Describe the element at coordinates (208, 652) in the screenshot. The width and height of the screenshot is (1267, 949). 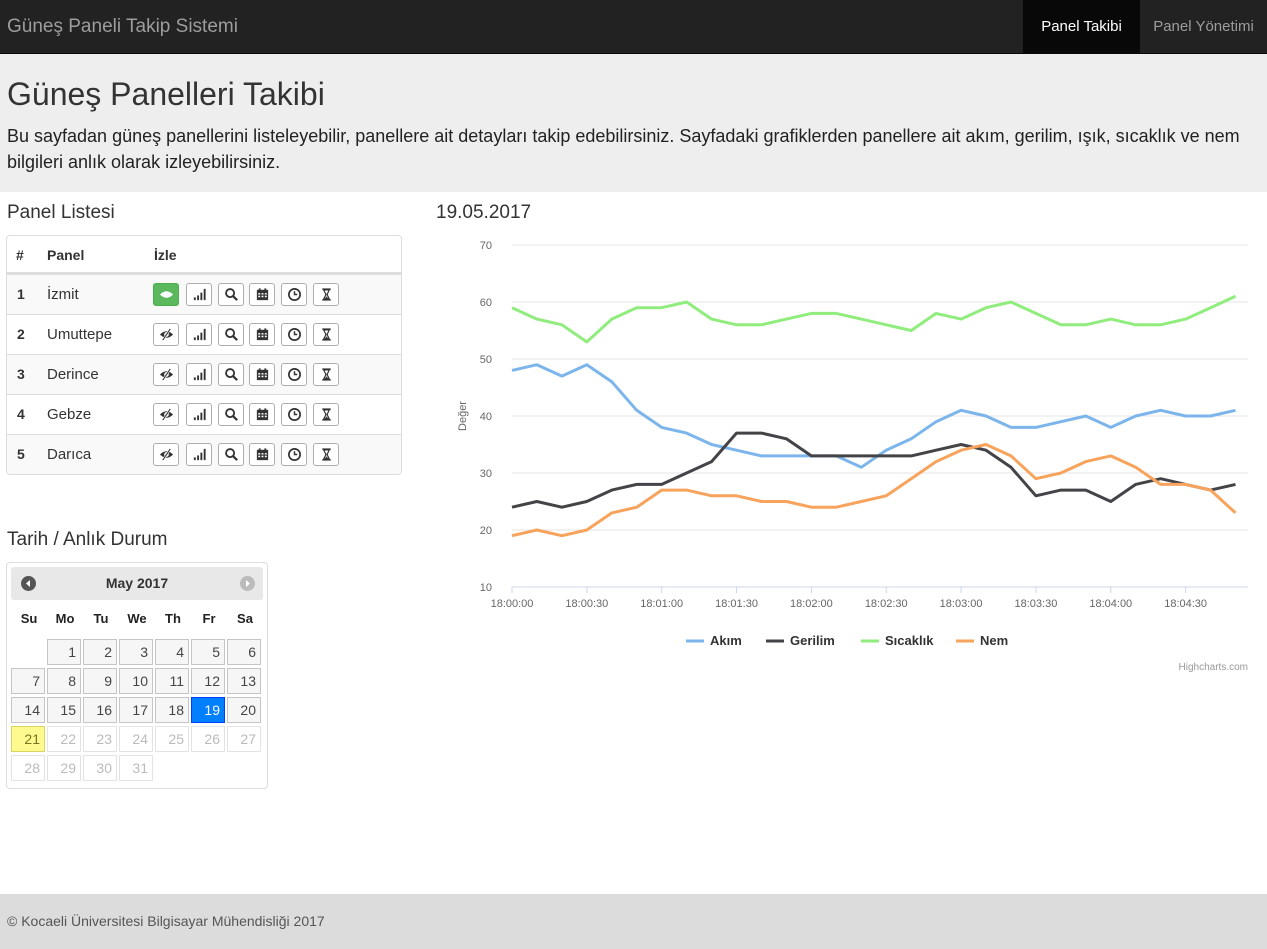
I see `calendar-day: 5` at that location.